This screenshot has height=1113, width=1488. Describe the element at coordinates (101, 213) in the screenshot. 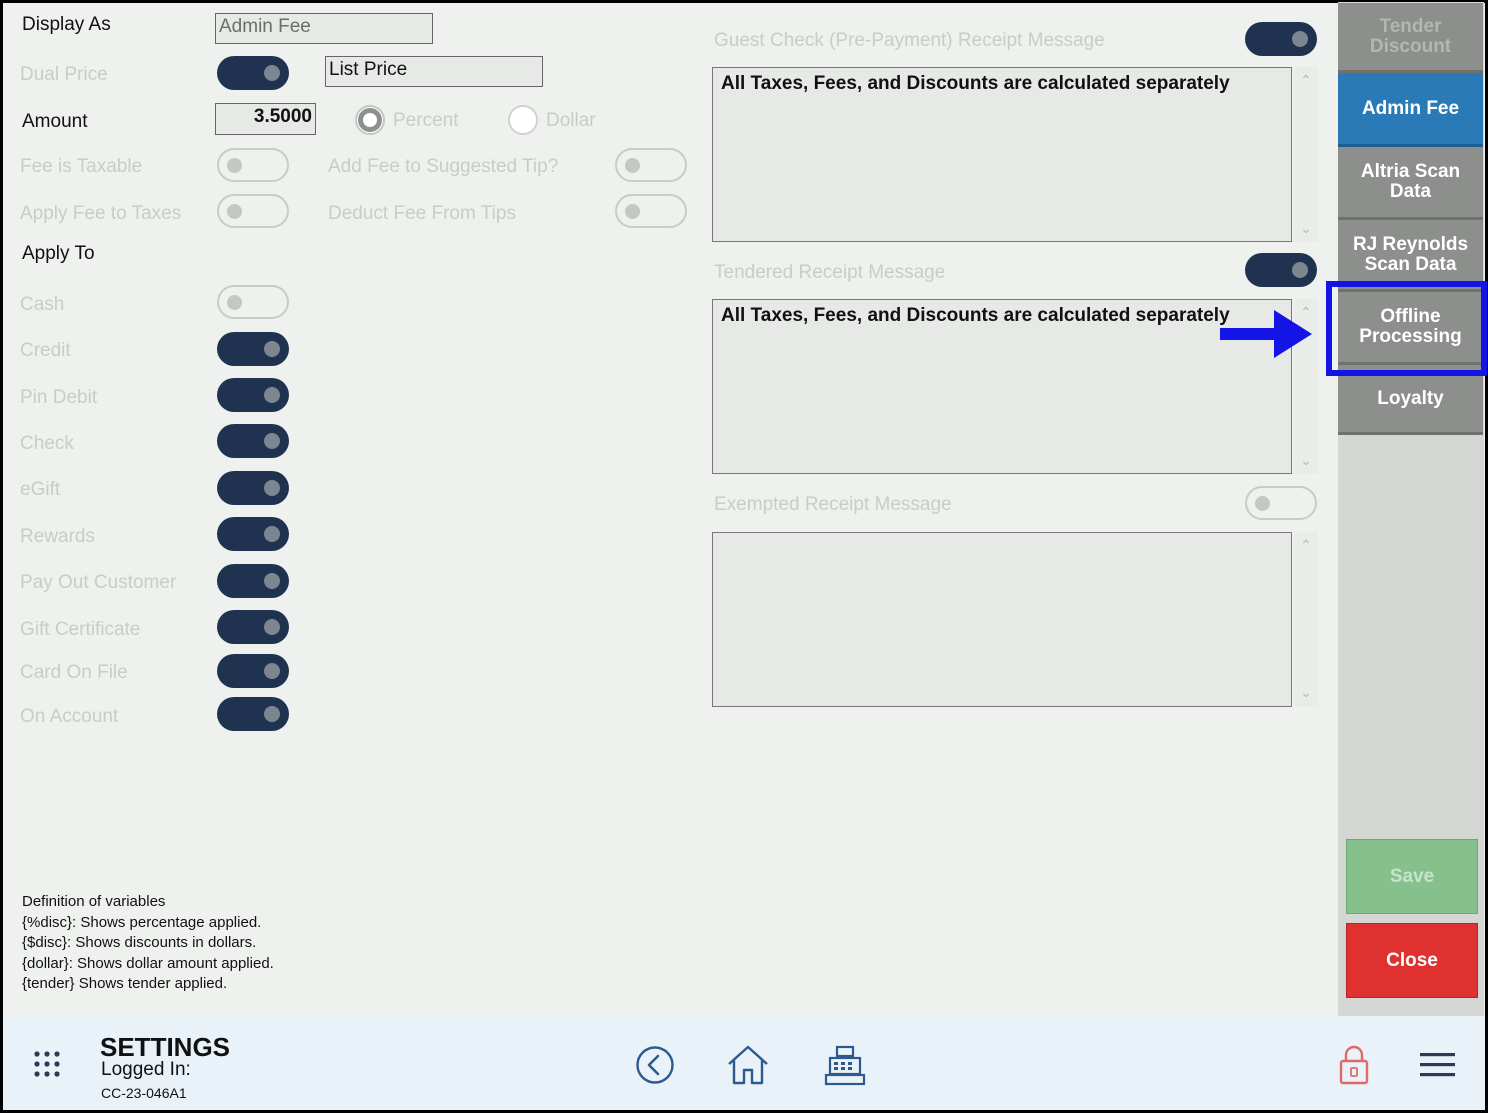

I see `apply-fee-taxes-label: Apply Fee to Taxes` at that location.